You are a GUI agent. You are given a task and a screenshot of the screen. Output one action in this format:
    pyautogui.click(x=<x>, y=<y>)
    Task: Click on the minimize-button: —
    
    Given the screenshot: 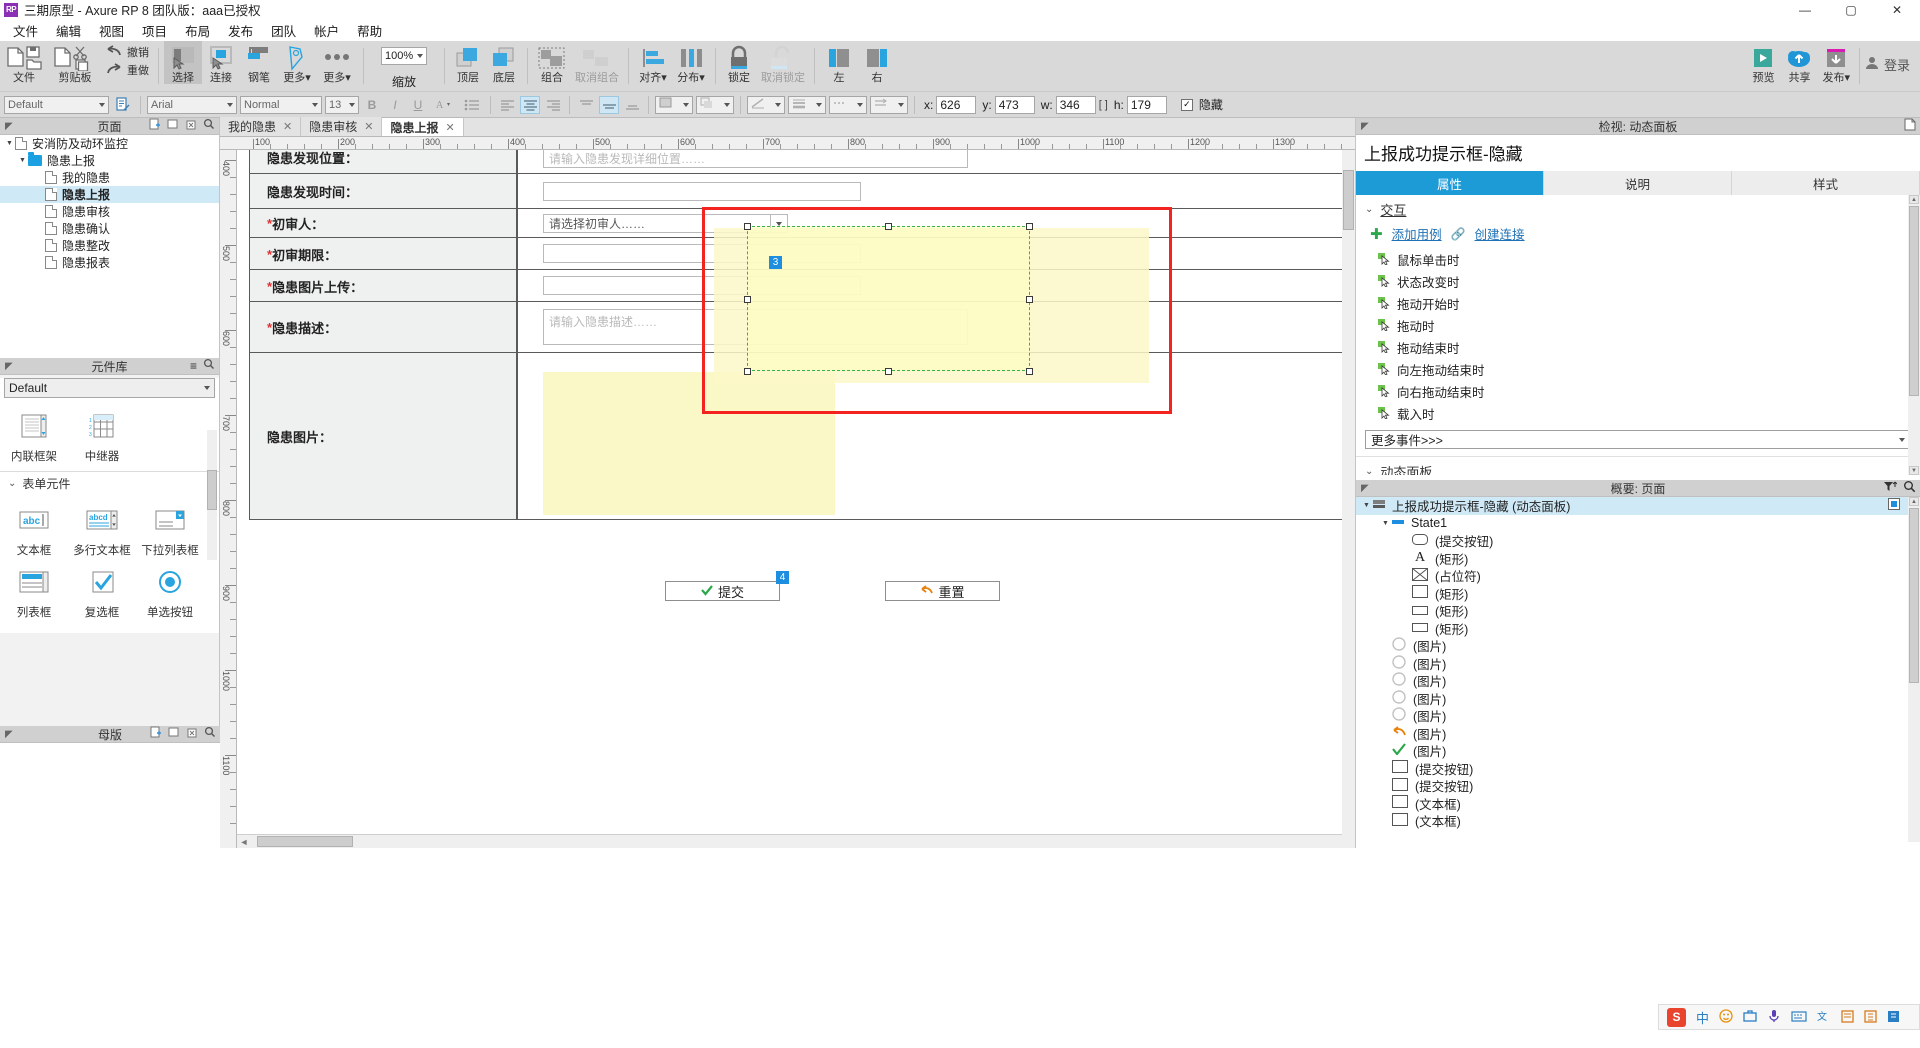 What is the action you would take?
    pyautogui.click(x=1805, y=9)
    